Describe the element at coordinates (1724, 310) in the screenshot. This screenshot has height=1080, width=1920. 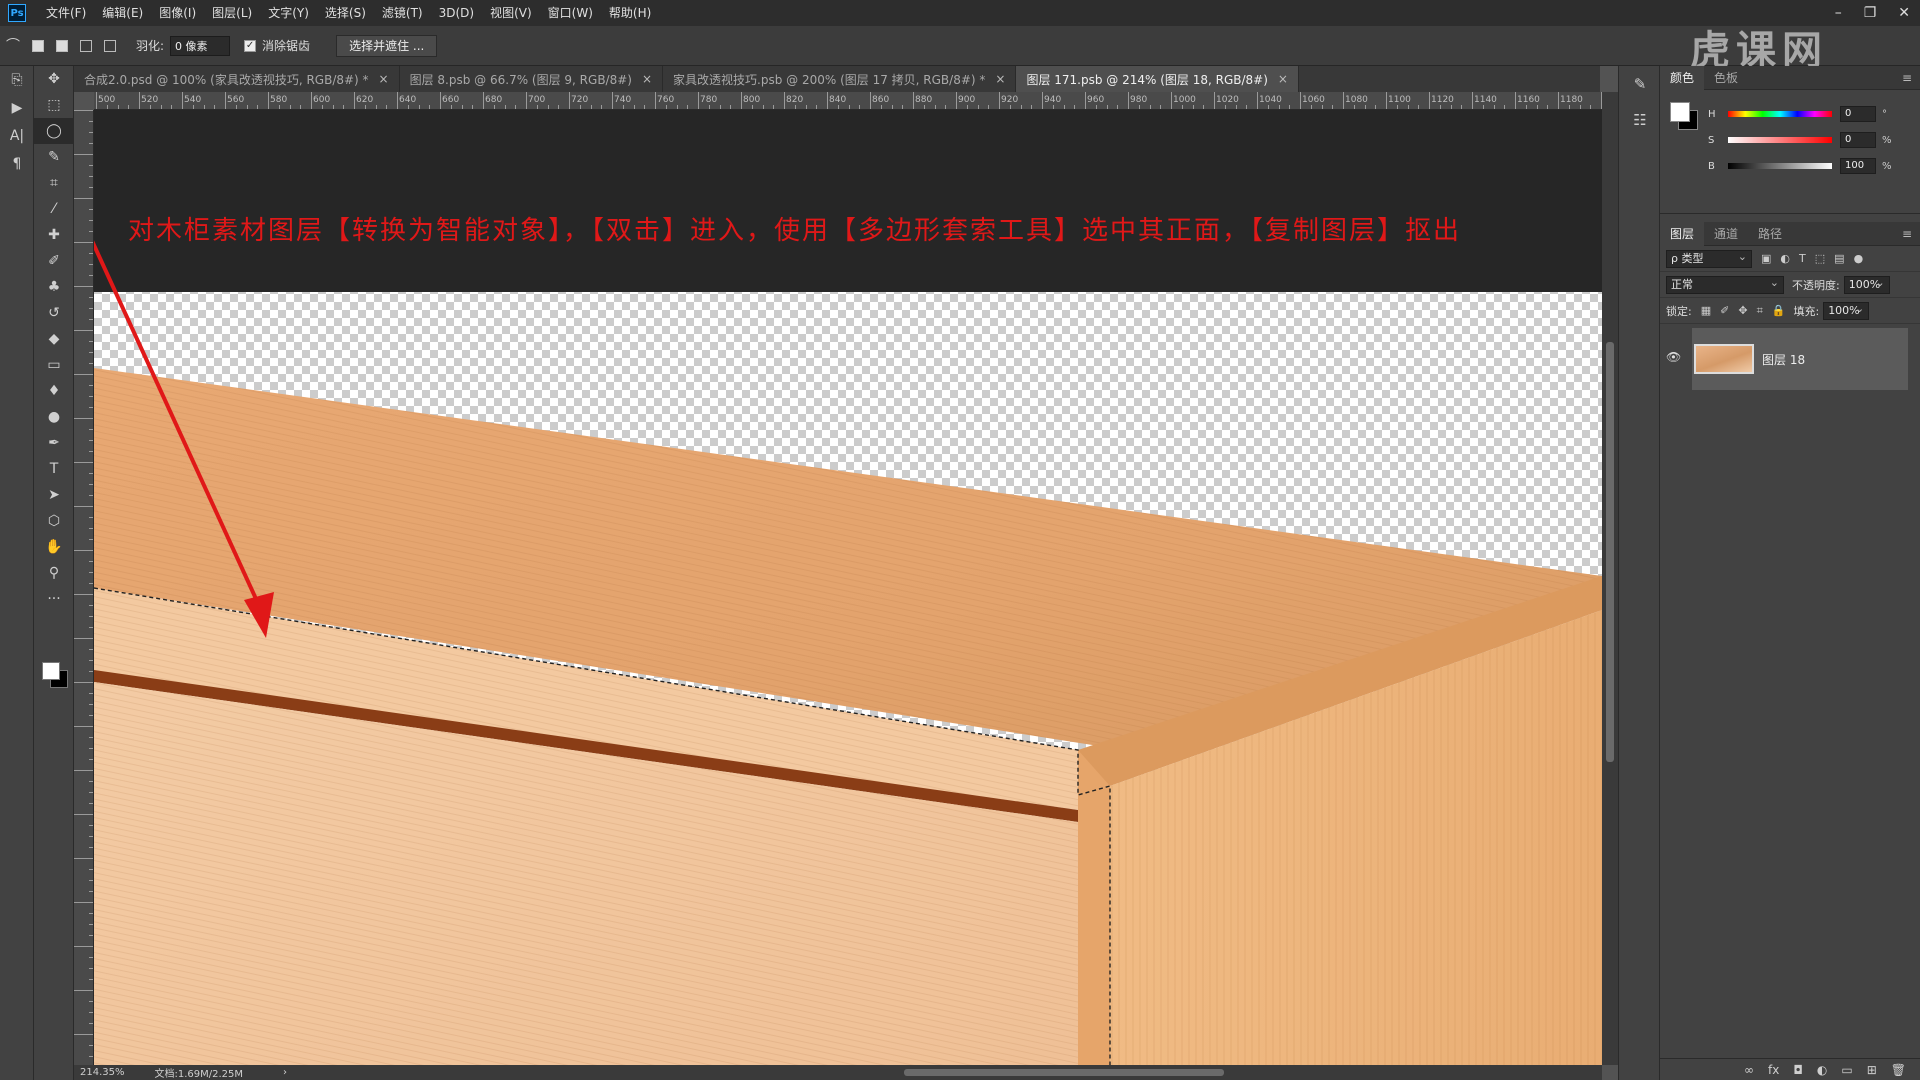
I see `lock-pixels-icon: ✐` at that location.